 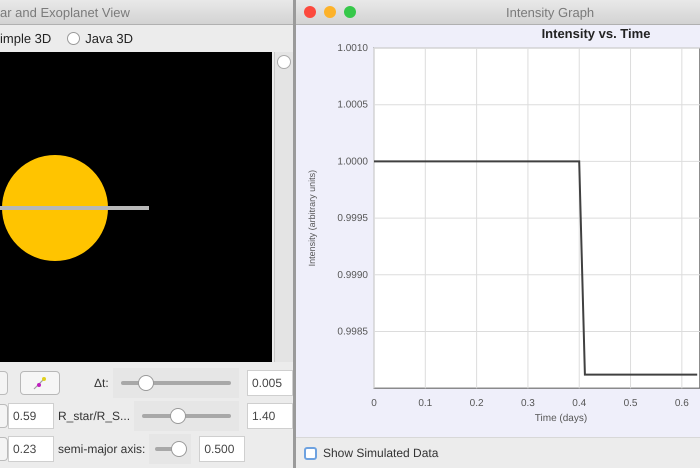 What do you see at coordinates (527, 404) in the screenshot?
I see `x-tick-label: 0.3` at bounding box center [527, 404].